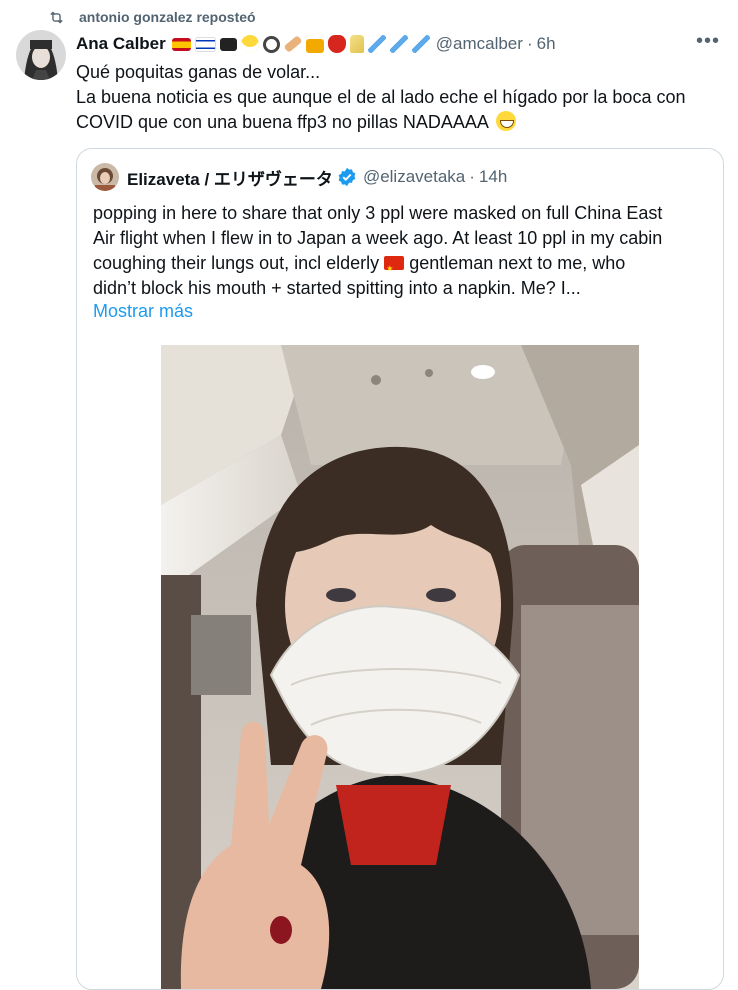 This screenshot has height=990, width=738. I want to click on china-flag-icon, so click(394, 268).